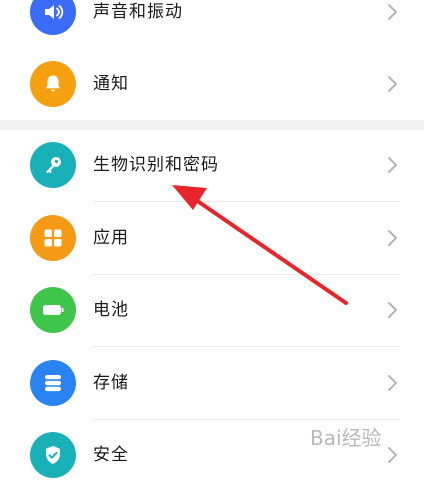 The height and width of the screenshot is (492, 424). Describe the element at coordinates (346, 438) in the screenshot. I see `watermark: Bai经验` at that location.